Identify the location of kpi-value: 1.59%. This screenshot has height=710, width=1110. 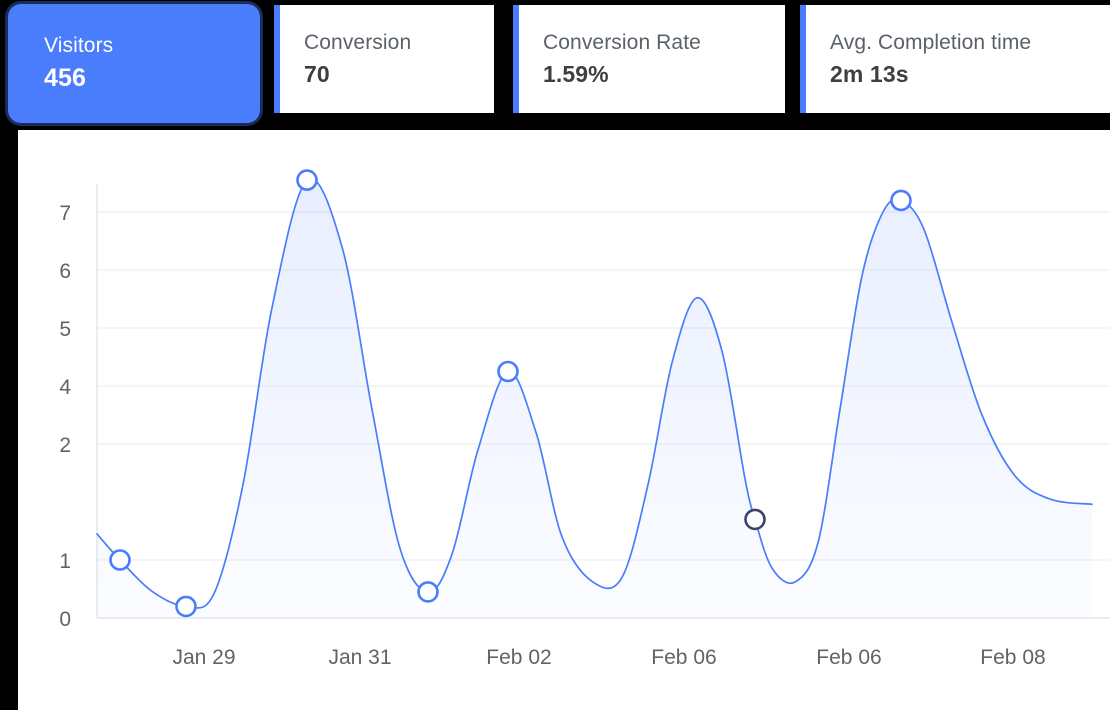
(576, 73).